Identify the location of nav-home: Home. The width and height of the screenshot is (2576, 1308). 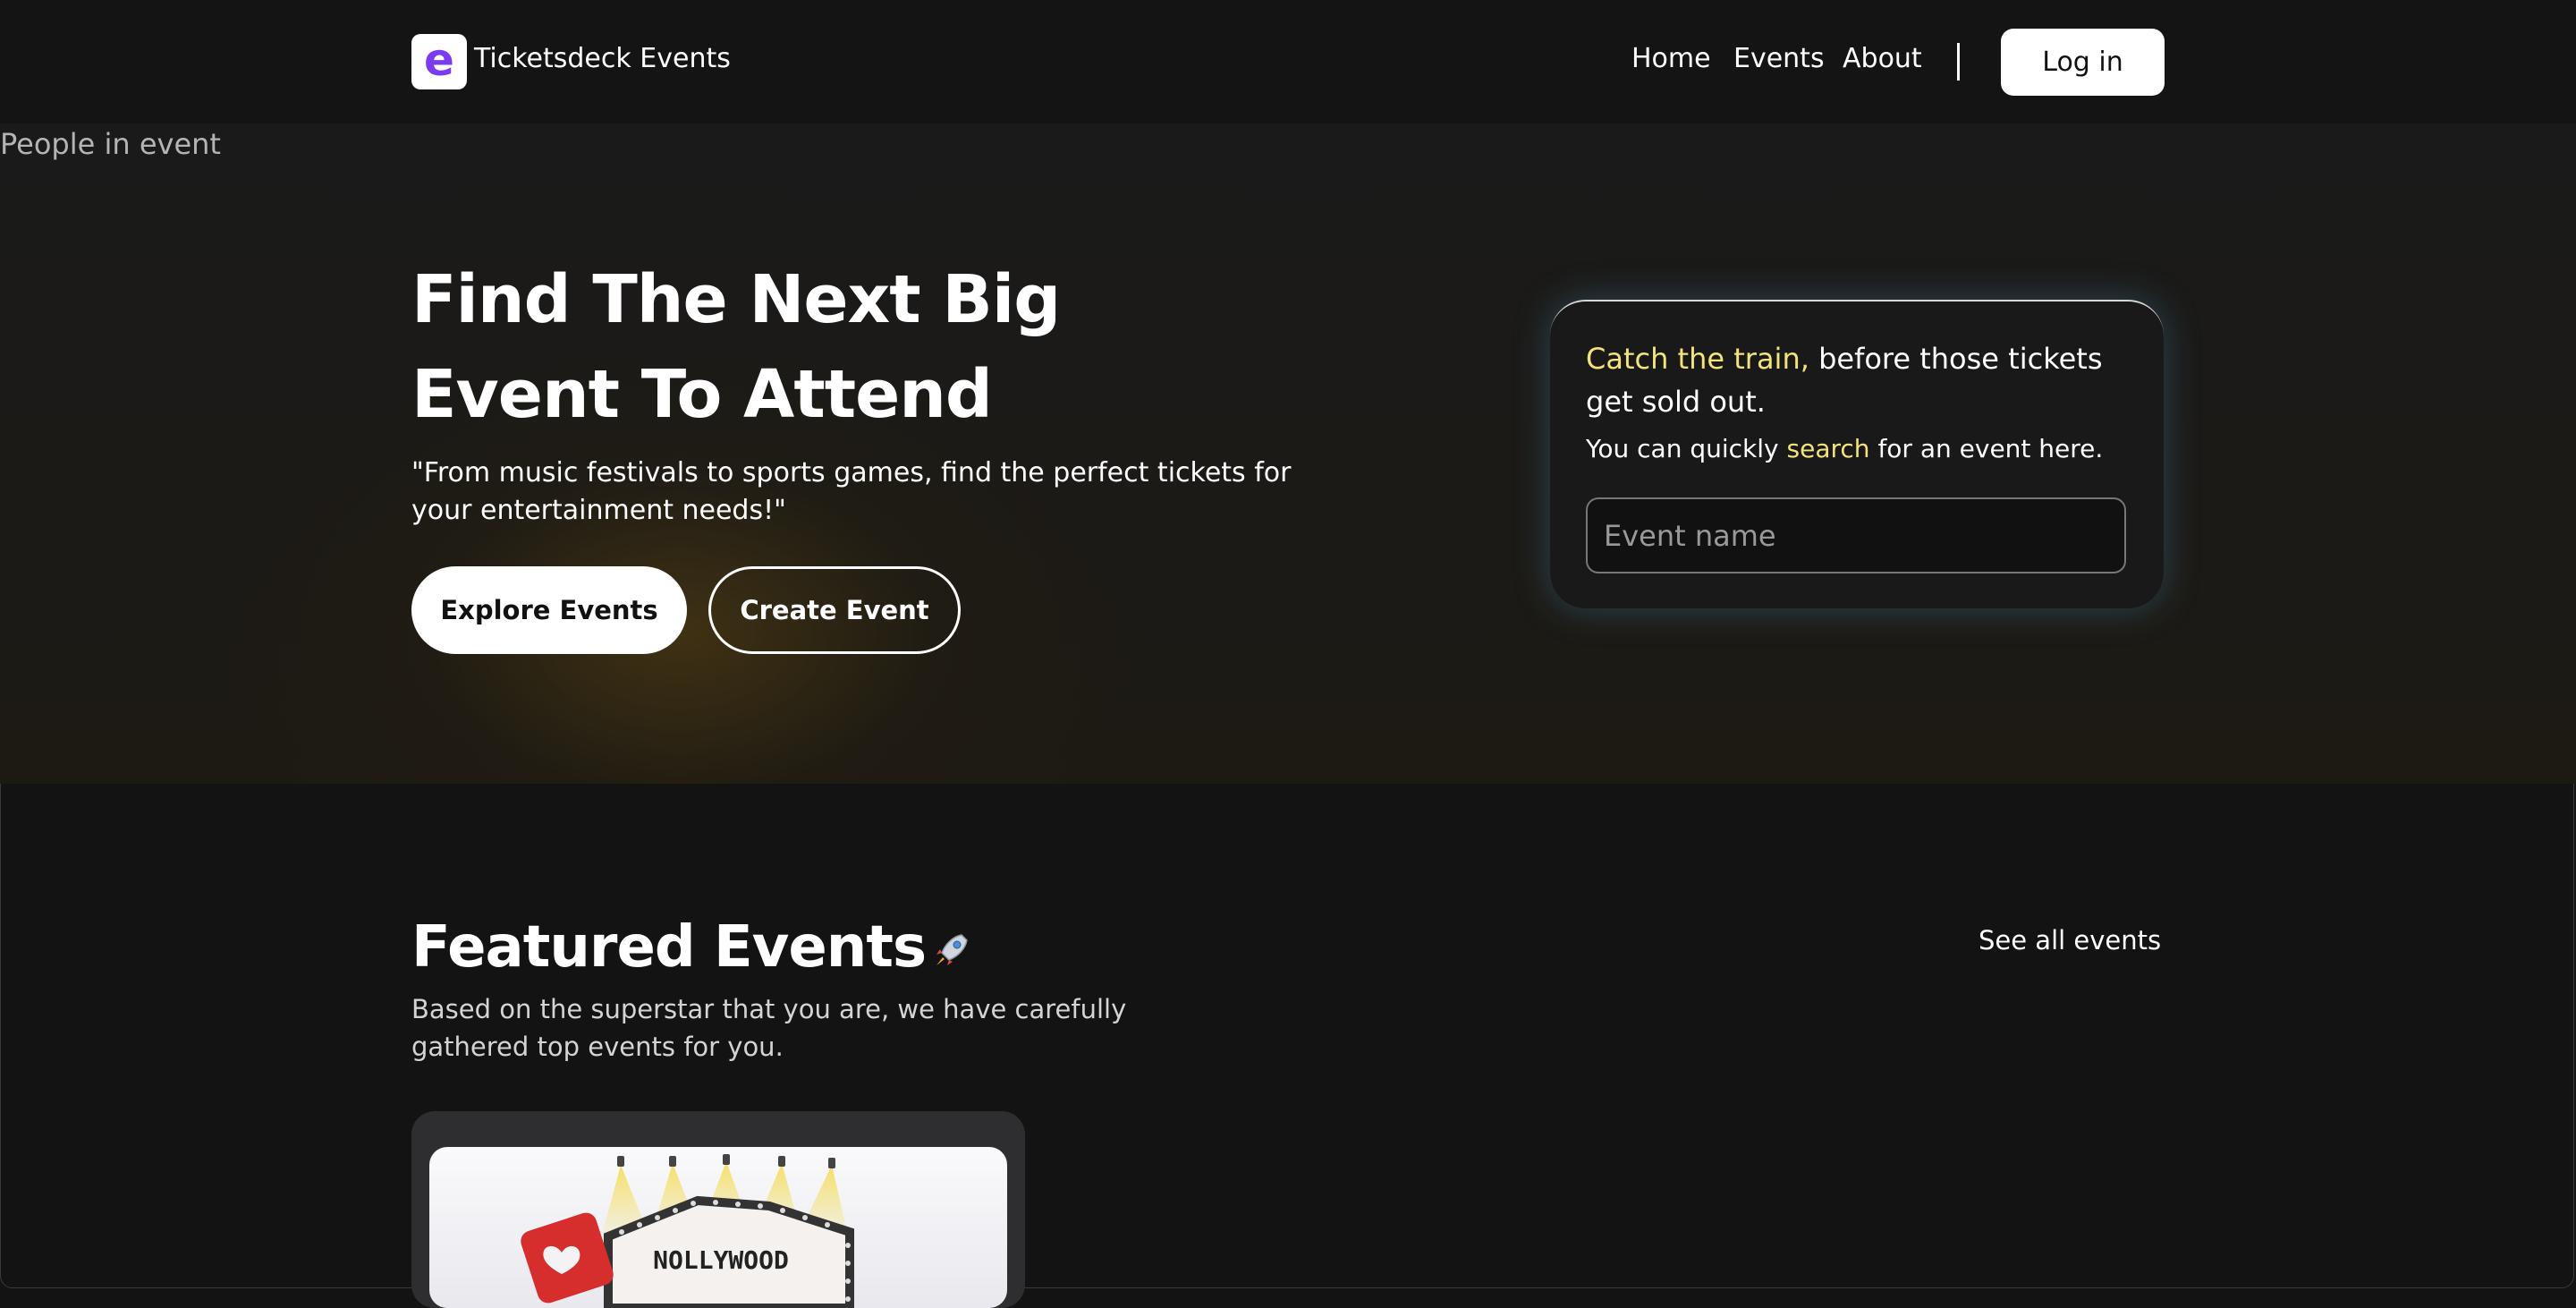
(1671, 58).